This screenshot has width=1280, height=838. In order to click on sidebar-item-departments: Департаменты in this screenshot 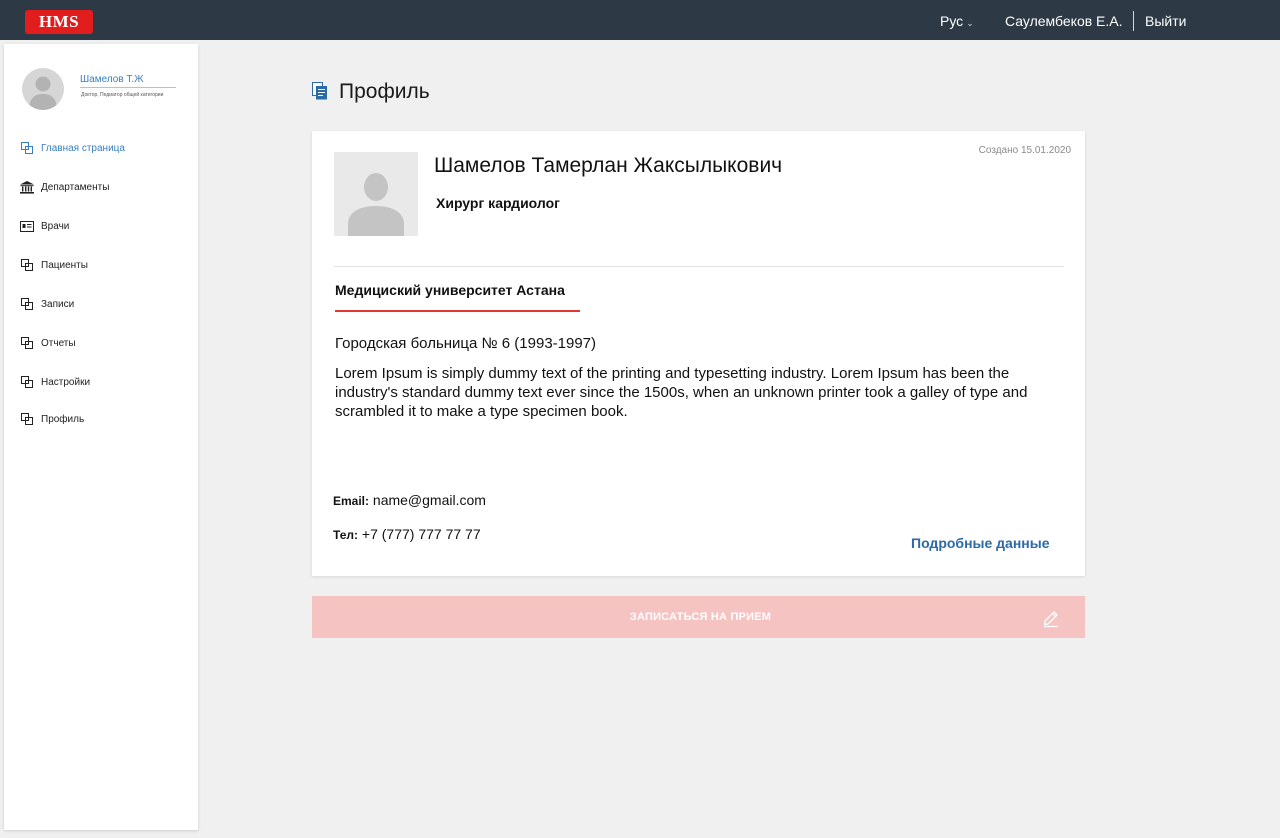, I will do `click(64, 187)`.